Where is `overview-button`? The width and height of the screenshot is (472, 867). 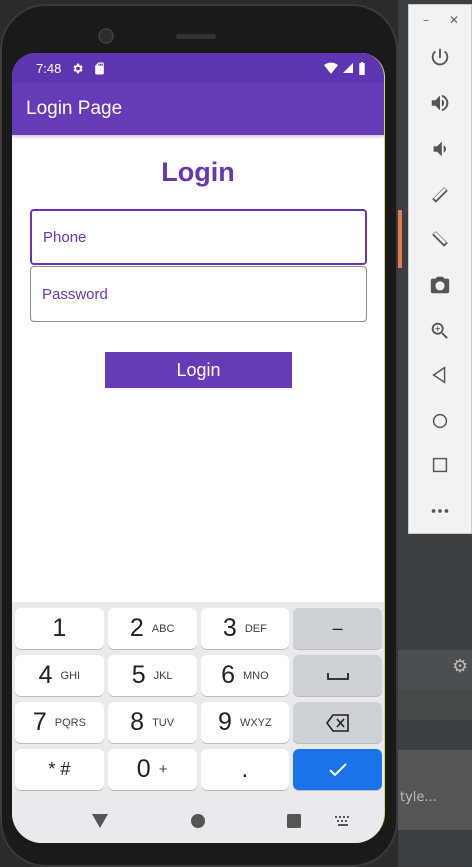 overview-button is located at coordinates (440, 465).